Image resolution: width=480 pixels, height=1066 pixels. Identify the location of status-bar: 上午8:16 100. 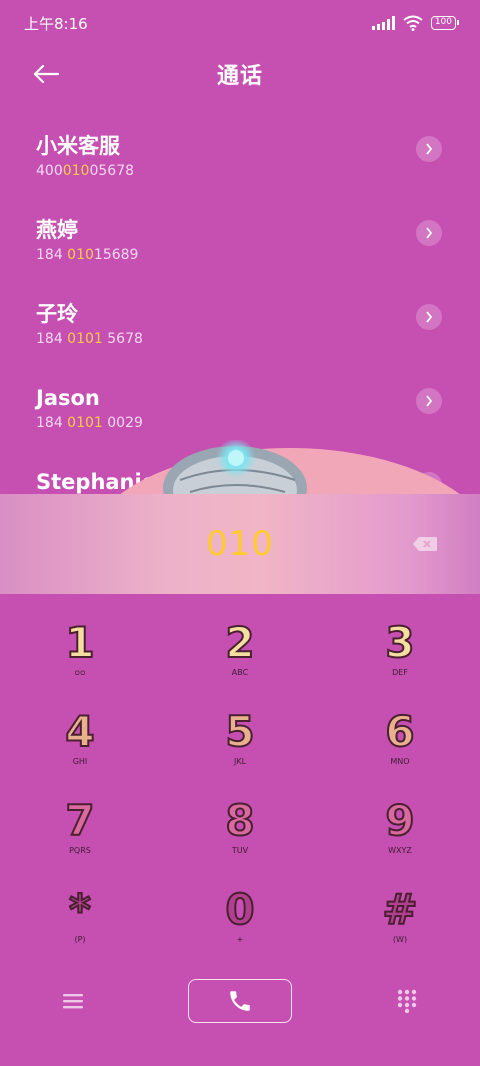
(240, 23).